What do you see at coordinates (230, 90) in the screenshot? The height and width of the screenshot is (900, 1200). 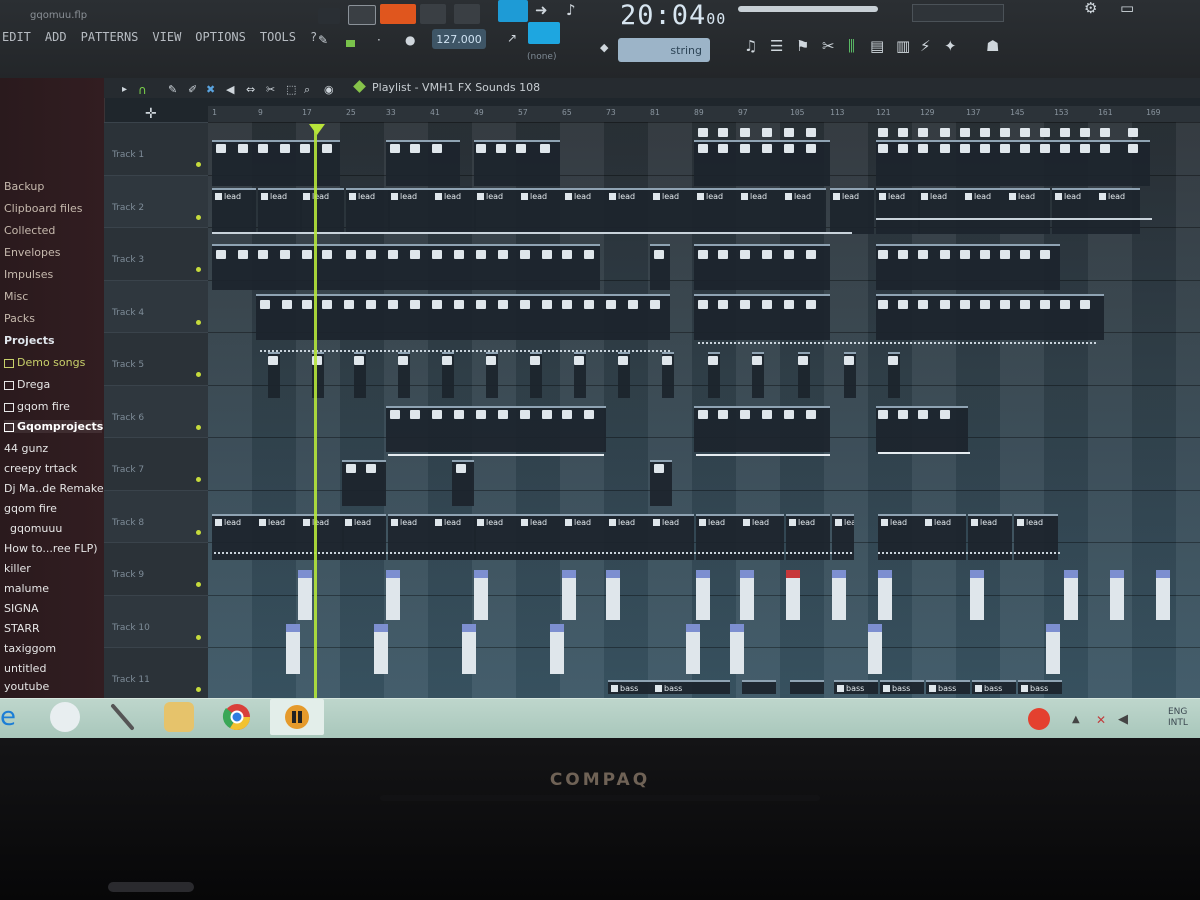 I see `mute-tool-icon: ◀` at bounding box center [230, 90].